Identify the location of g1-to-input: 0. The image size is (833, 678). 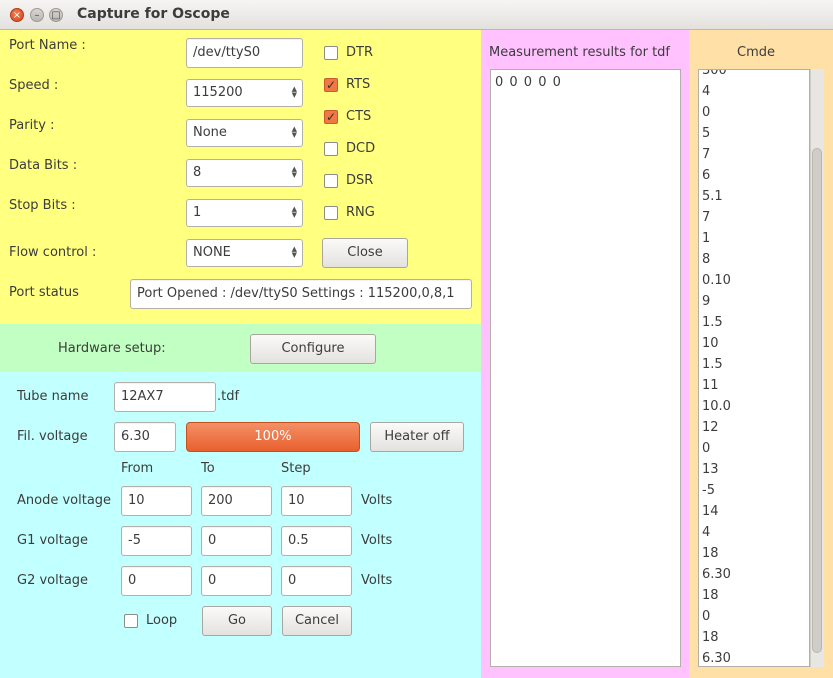
(236, 541).